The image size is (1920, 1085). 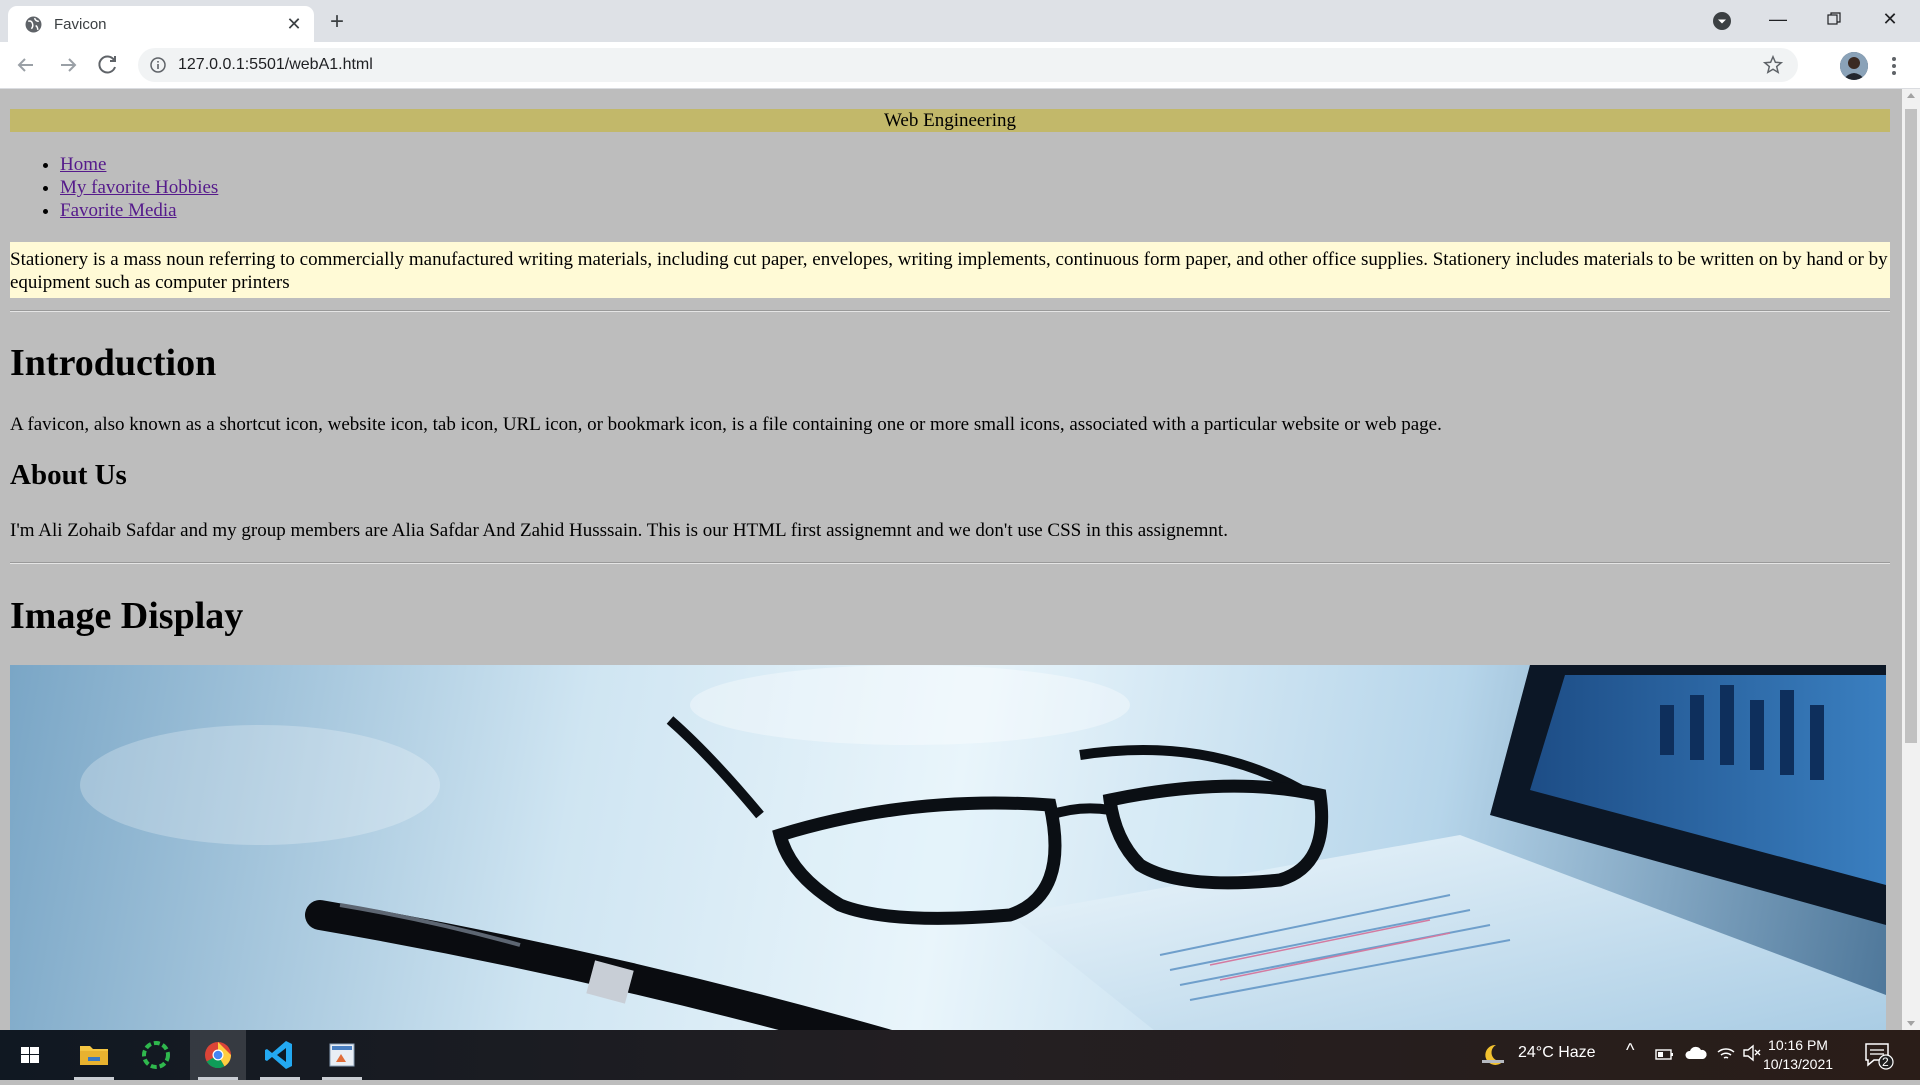 I want to click on vscode-button, so click(x=280, y=1055).